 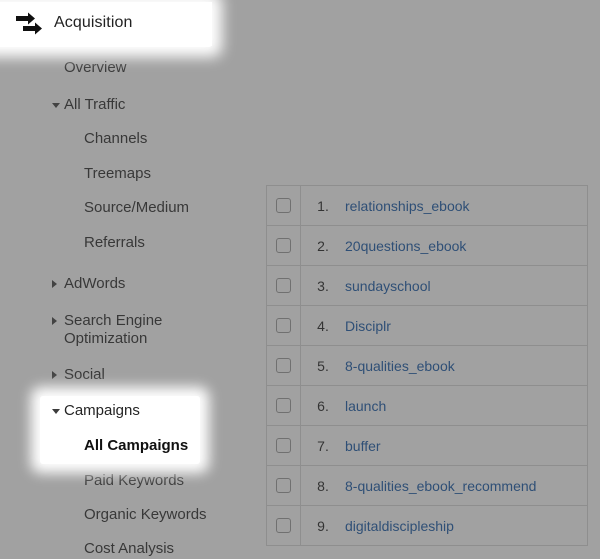 I want to click on table-row: 6. launch, so click(x=427, y=406).